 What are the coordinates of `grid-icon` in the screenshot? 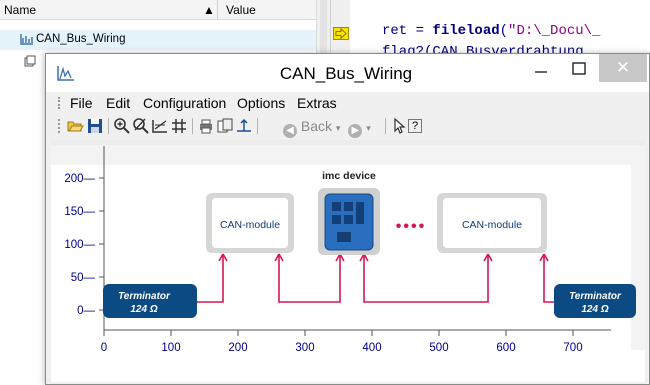 It's located at (179, 126).